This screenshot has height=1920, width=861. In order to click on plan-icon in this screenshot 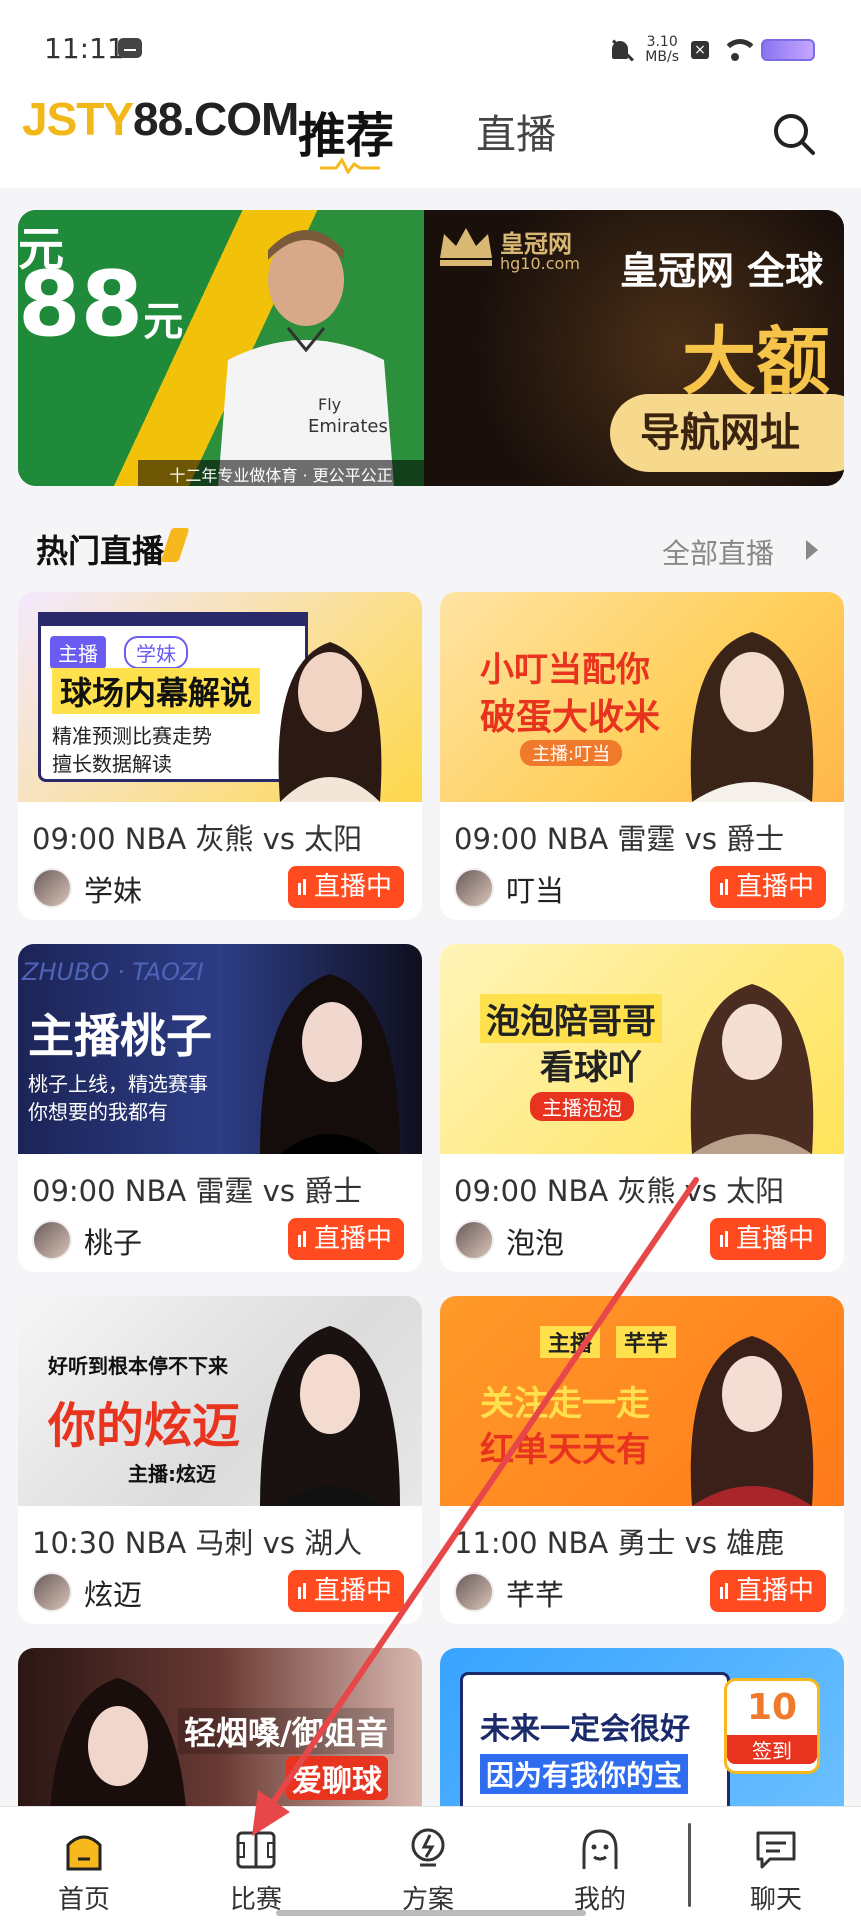, I will do `click(428, 1847)`.